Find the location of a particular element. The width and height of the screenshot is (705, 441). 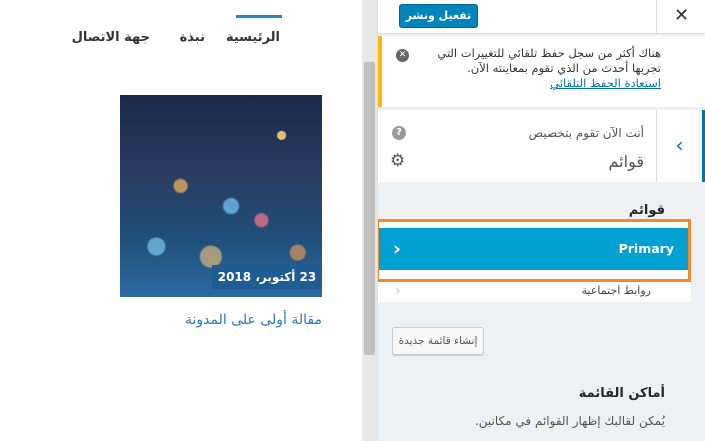

dismiss-notice-icon: ✕ is located at coordinates (402, 55).